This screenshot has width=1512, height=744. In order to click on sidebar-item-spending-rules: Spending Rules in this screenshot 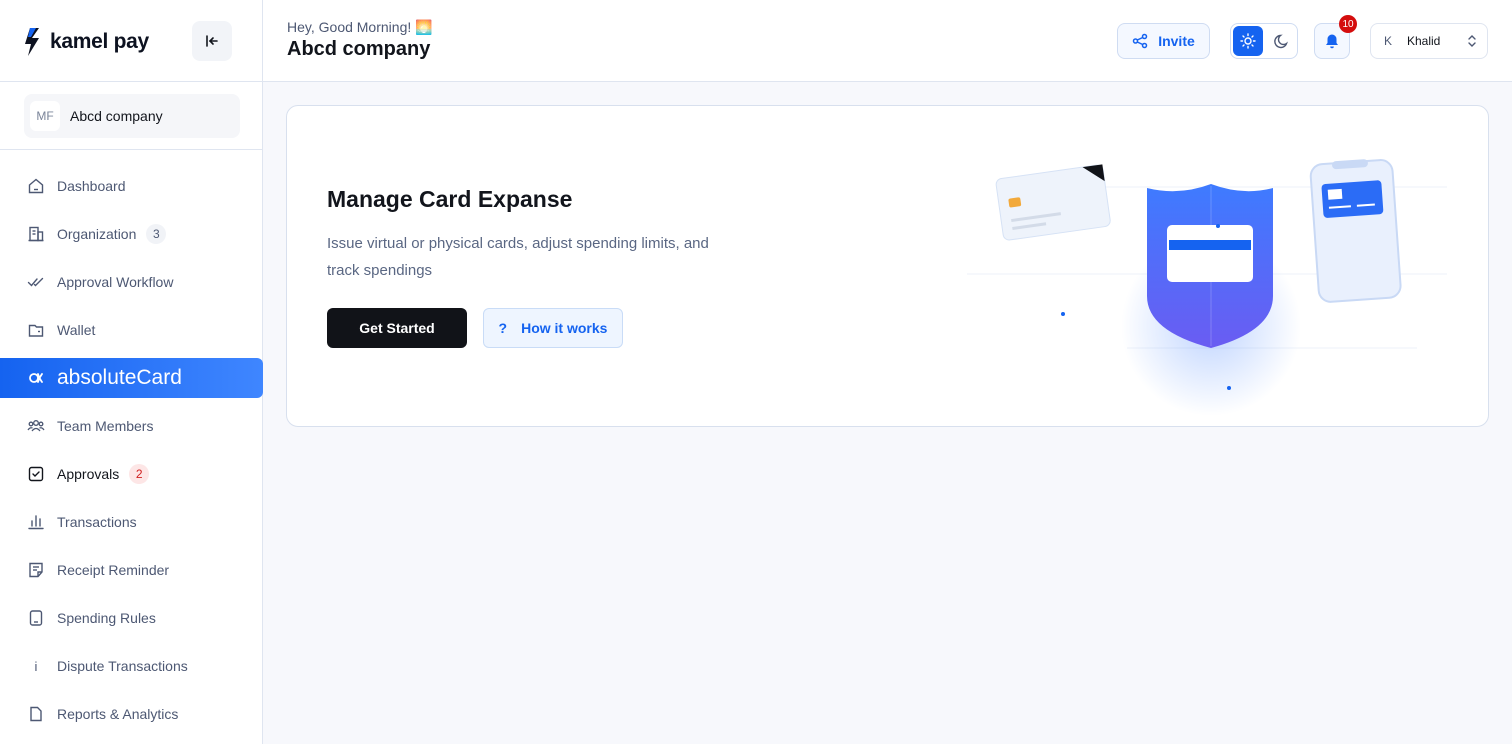, I will do `click(131, 618)`.